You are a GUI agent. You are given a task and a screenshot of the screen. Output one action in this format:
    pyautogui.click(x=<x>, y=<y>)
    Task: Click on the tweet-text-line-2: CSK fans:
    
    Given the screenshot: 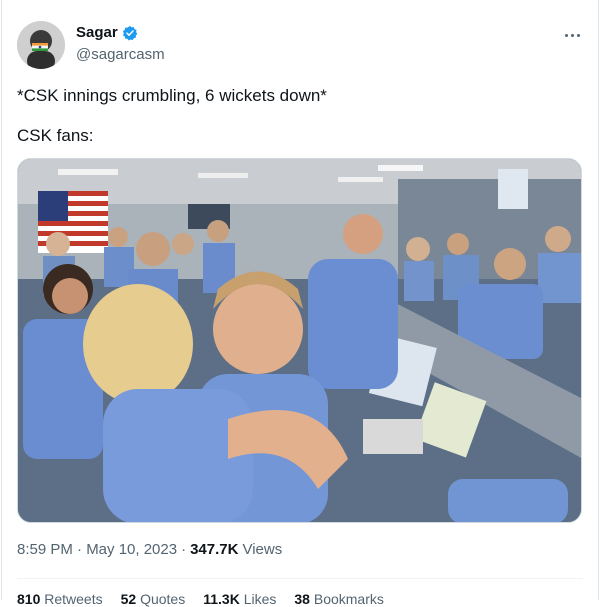 What is the action you would take?
    pyautogui.click(x=55, y=135)
    